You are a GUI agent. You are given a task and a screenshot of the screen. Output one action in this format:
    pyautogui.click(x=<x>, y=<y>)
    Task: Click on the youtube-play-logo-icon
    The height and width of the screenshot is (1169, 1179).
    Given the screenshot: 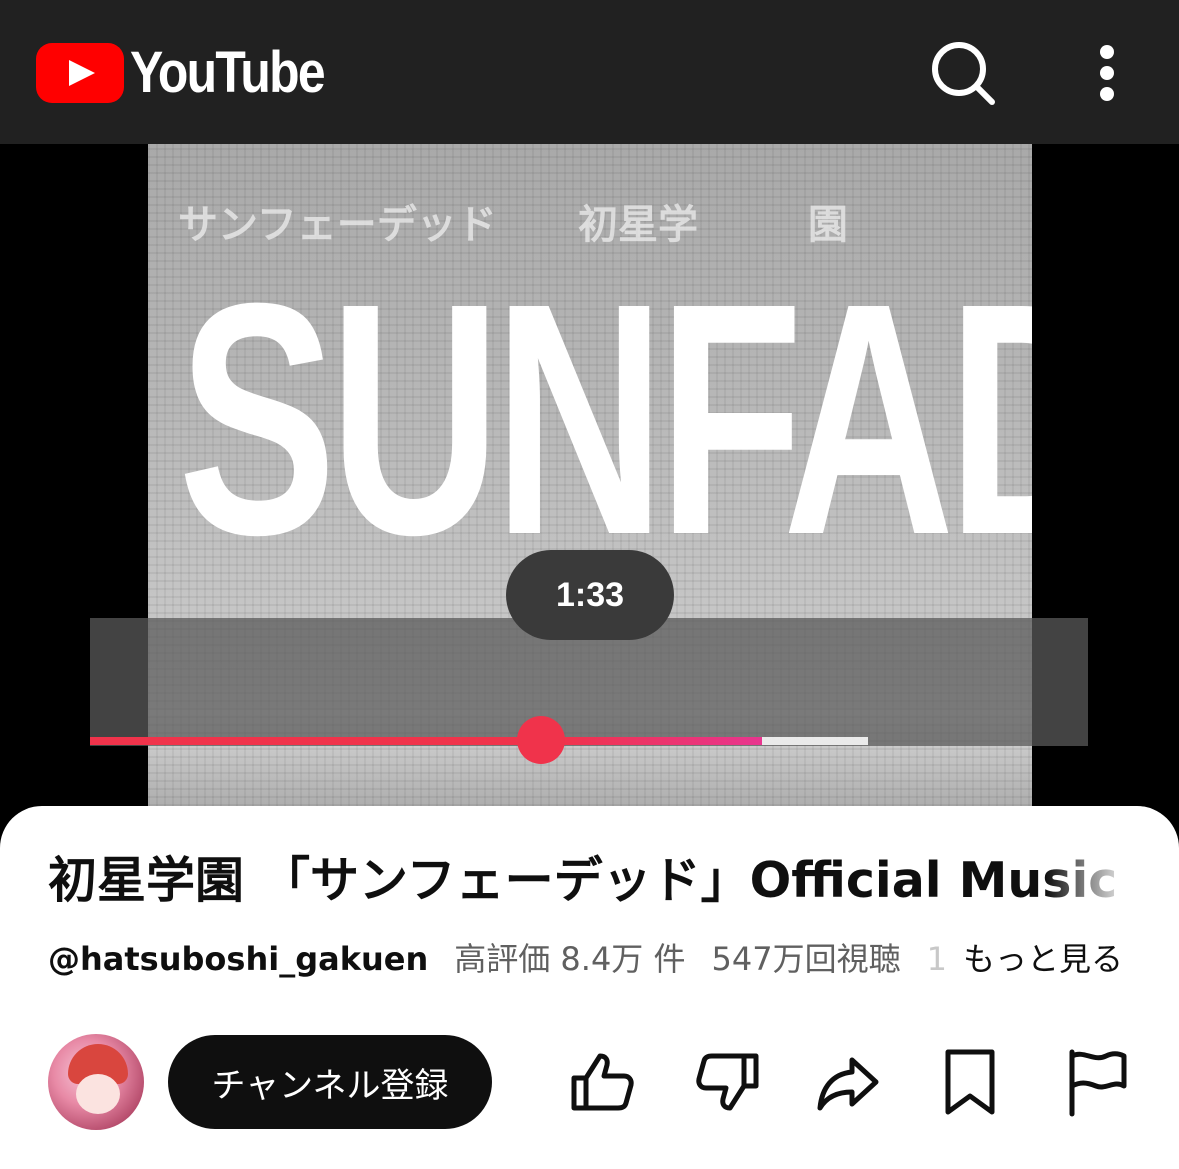 What is the action you would take?
    pyautogui.click(x=80, y=73)
    